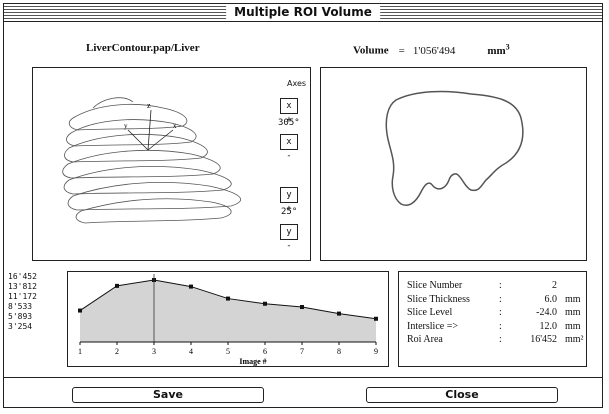 The height and width of the screenshot is (414, 609). What do you see at coordinates (574, 339) in the screenshot?
I see `info-unit: mm²` at bounding box center [574, 339].